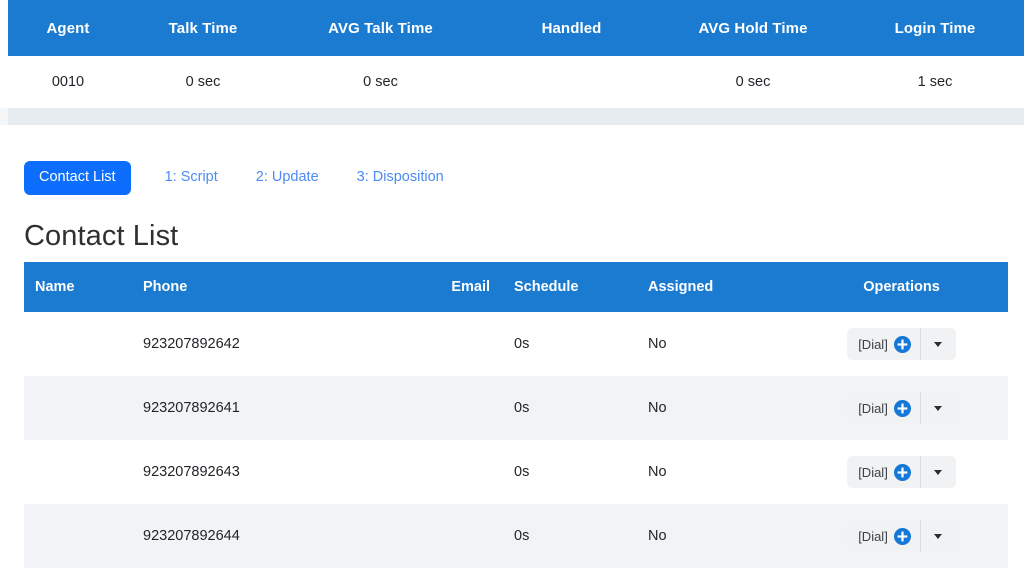  Describe the element at coordinates (4, 116) in the screenshot. I see `section-separator-edge` at that location.